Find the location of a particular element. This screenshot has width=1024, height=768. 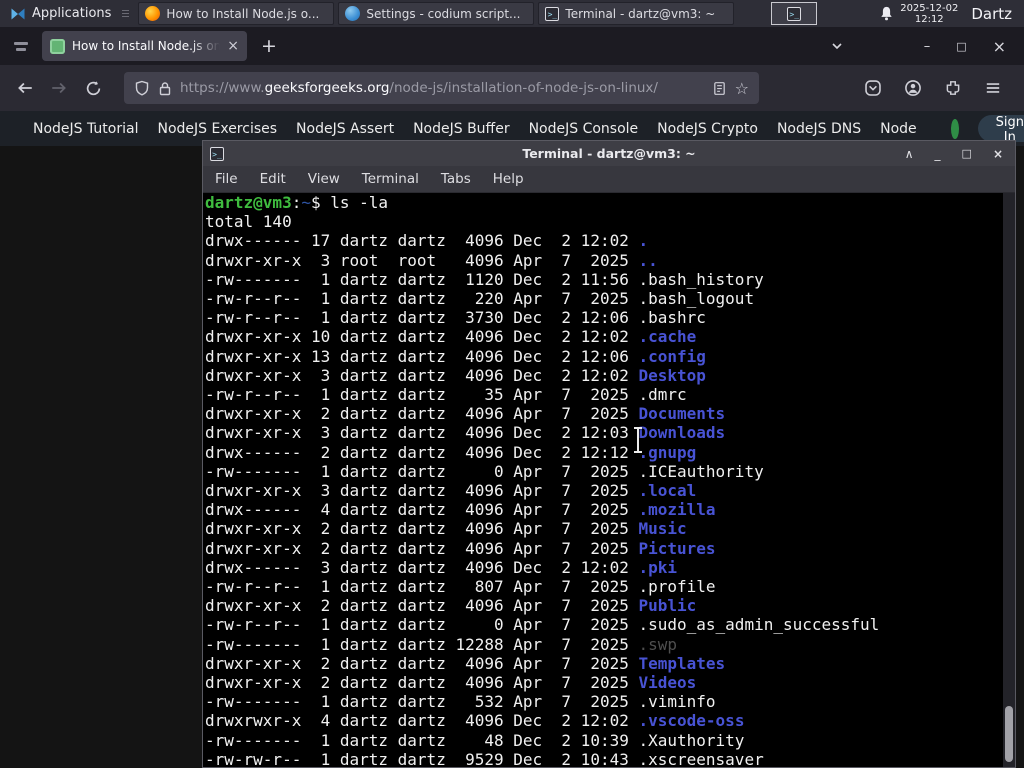

back-button is located at coordinates (25, 88).